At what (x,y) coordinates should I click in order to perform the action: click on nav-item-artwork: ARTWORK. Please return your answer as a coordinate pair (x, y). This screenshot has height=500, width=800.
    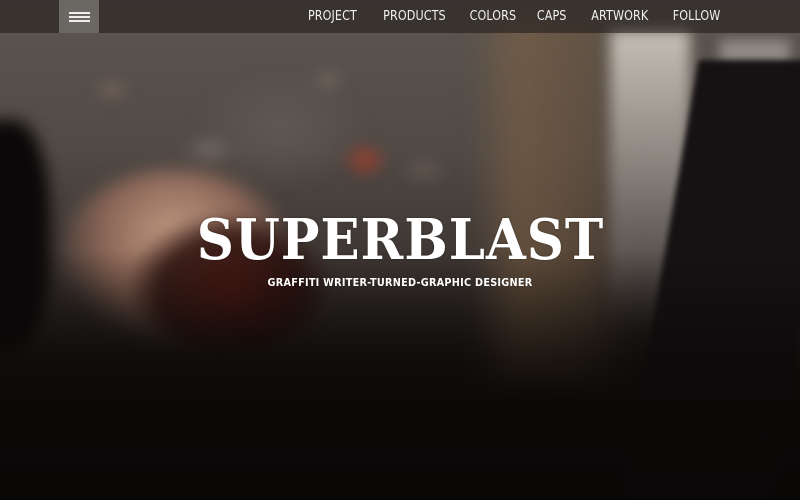
    Looking at the image, I should click on (620, 16).